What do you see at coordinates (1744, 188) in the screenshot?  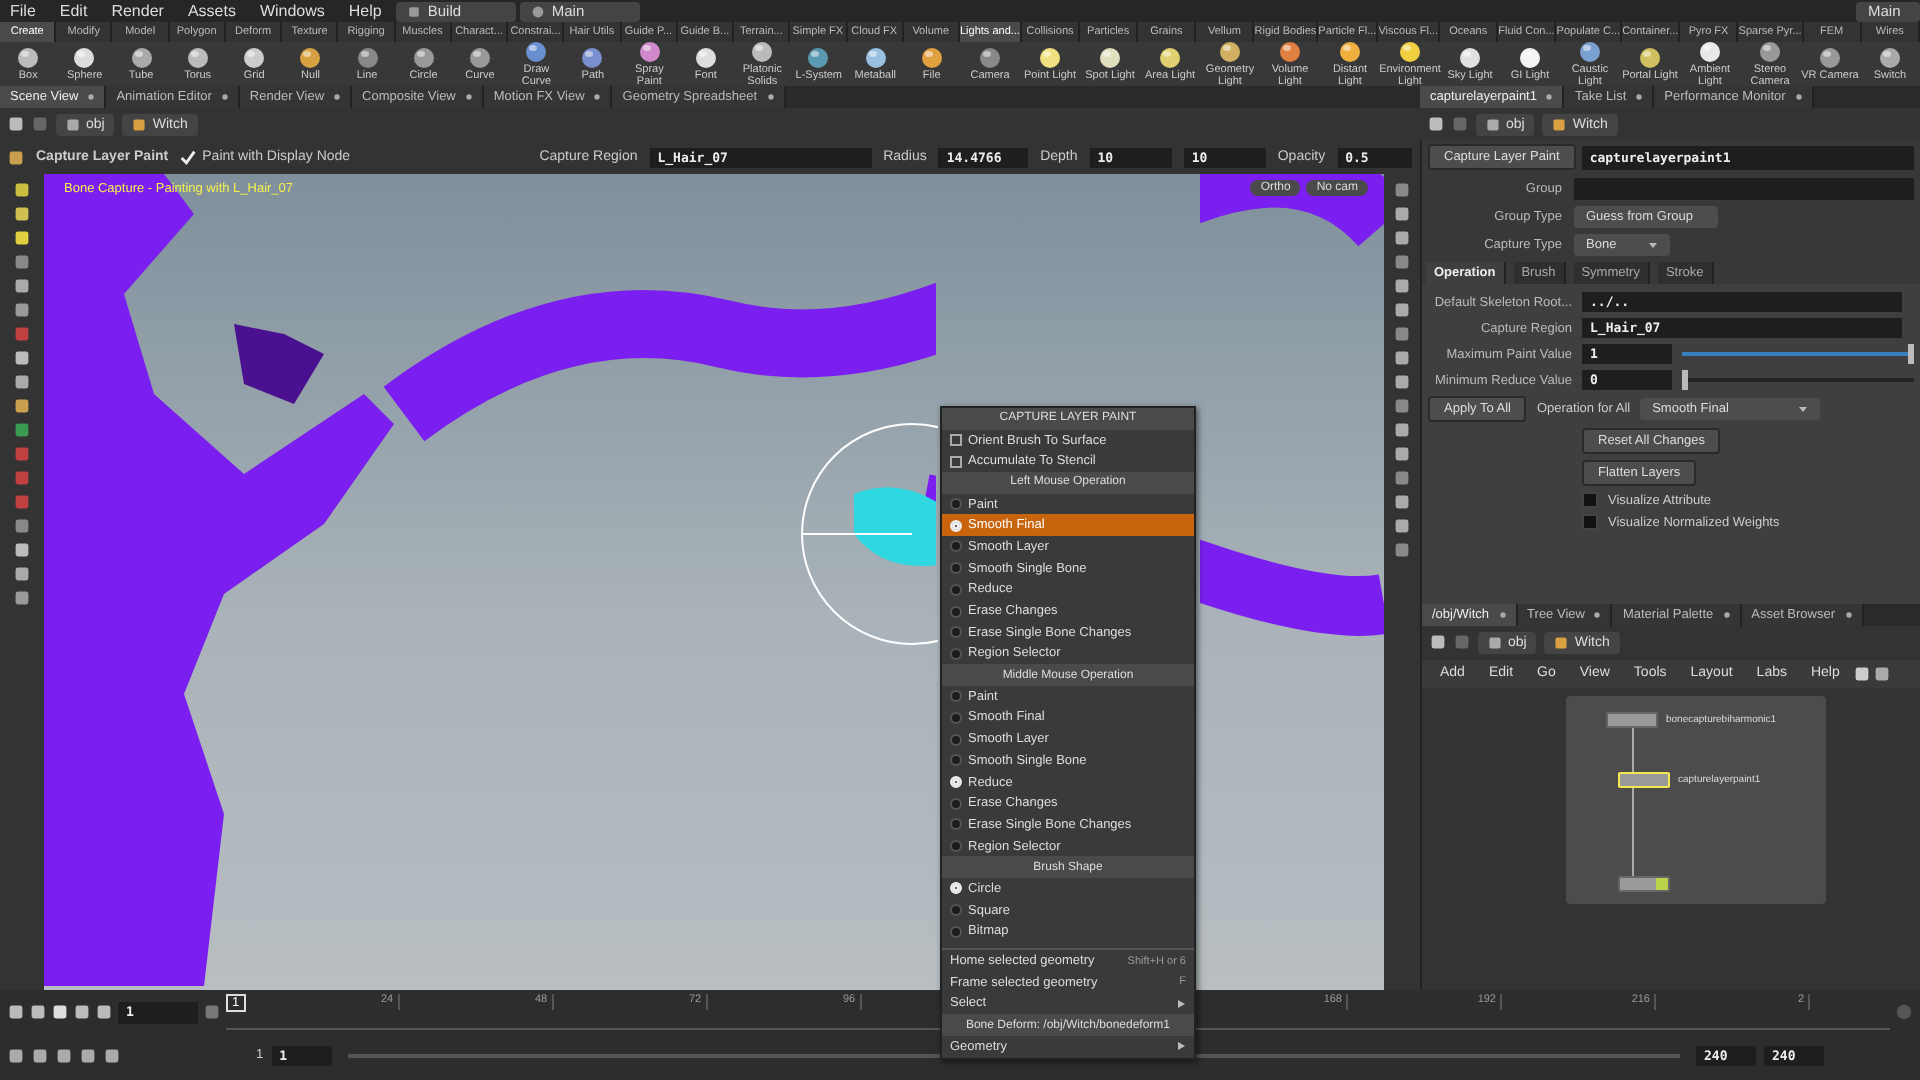 I see `group-field` at bounding box center [1744, 188].